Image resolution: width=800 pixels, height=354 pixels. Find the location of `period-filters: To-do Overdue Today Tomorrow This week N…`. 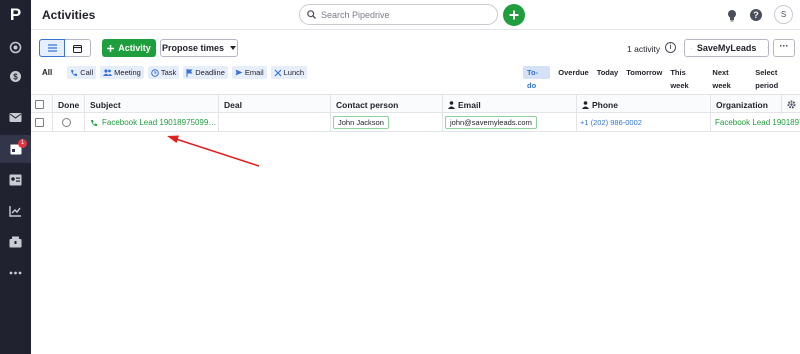

period-filters: To-do Overdue Today Tomorrow This week N… is located at coordinates (661, 78).